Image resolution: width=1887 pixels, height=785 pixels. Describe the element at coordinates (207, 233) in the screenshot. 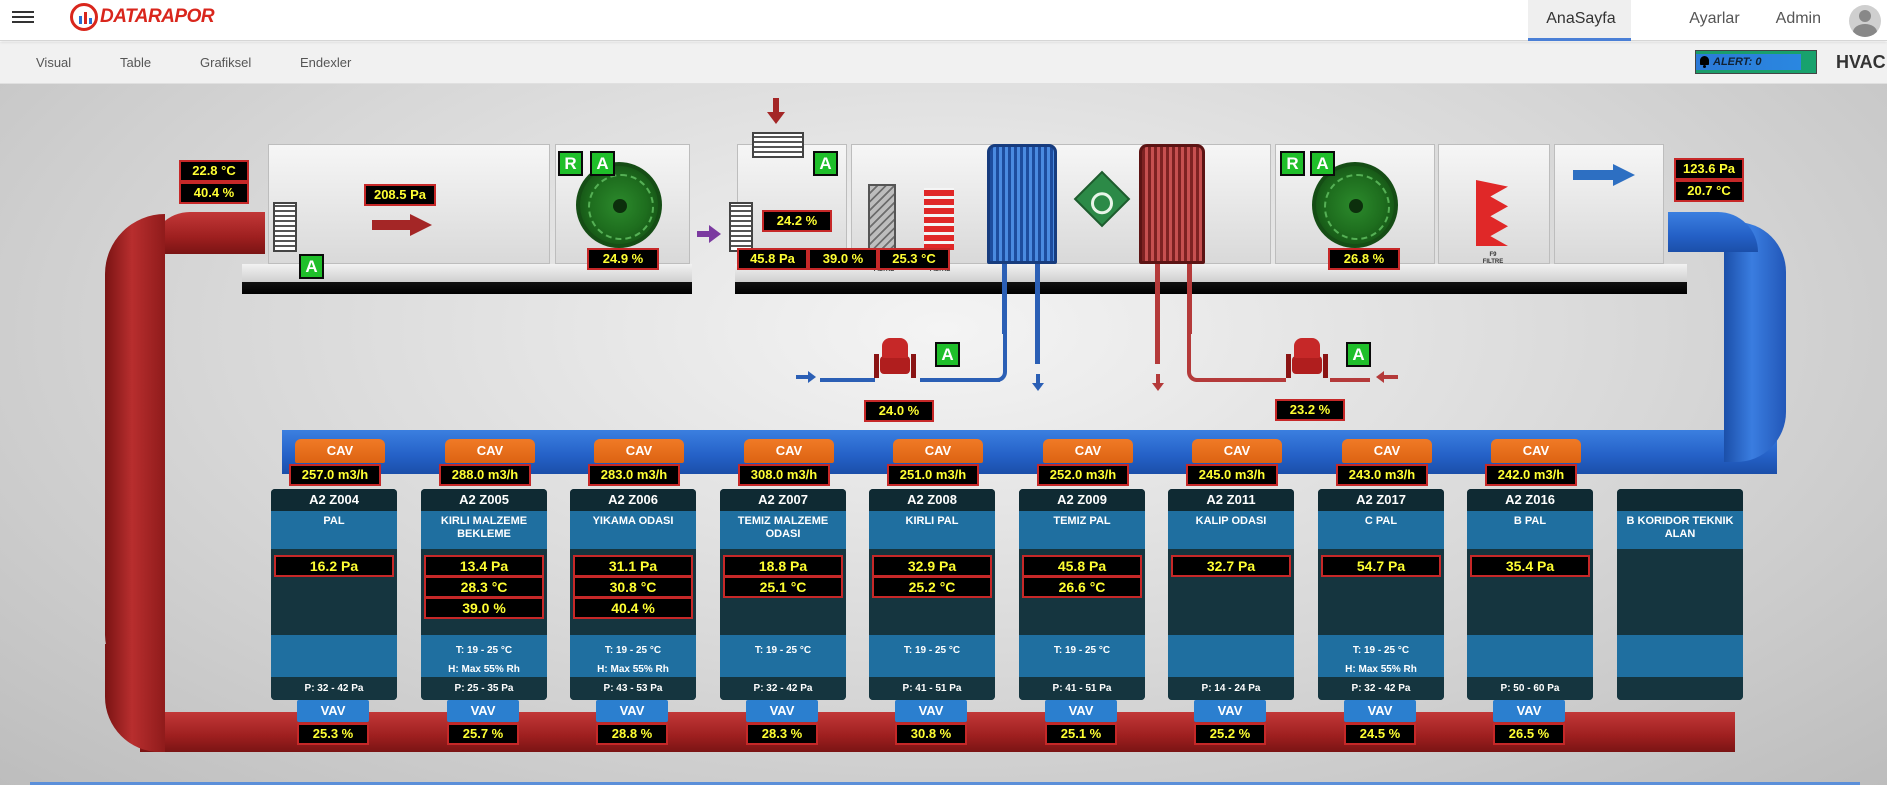

I see `return-duct-top` at that location.